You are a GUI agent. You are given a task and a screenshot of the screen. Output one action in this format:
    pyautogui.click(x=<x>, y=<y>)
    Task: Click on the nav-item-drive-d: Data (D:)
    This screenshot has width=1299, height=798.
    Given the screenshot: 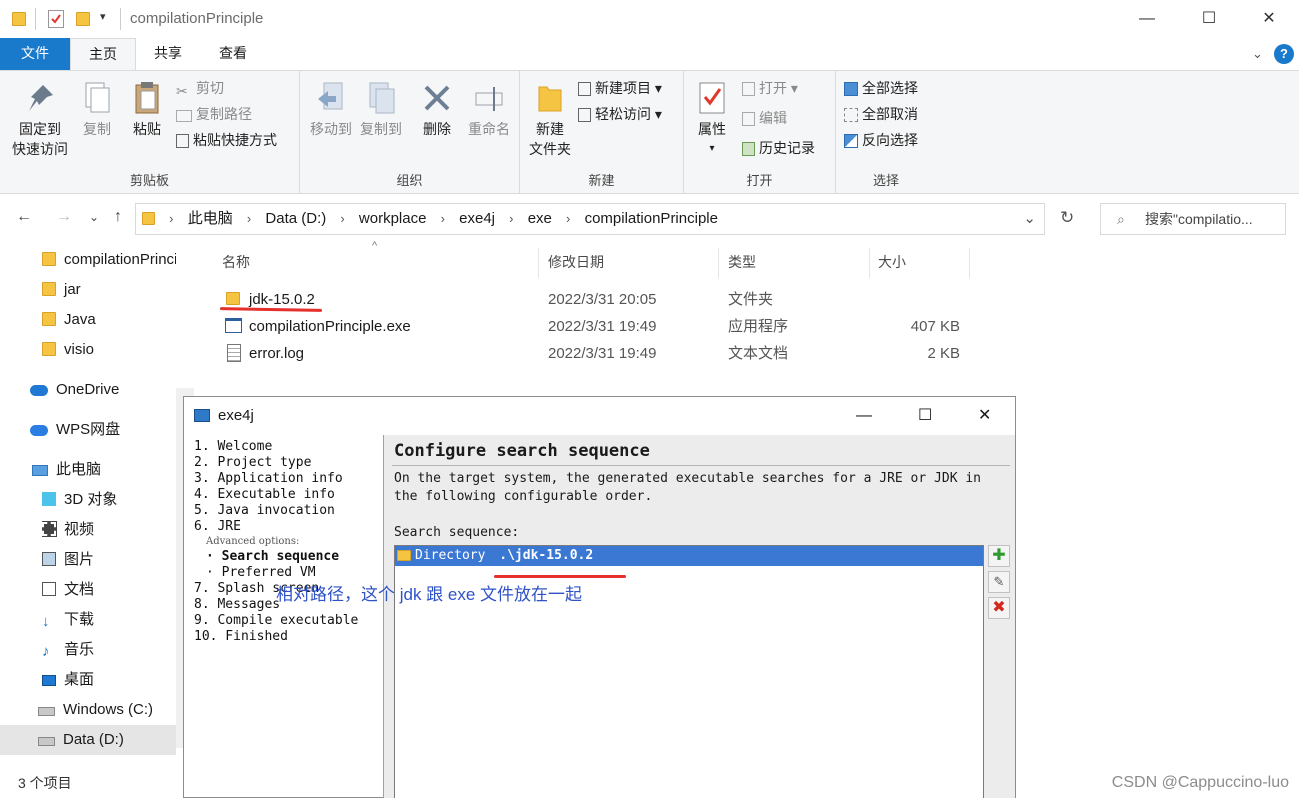 What is the action you would take?
    pyautogui.click(x=88, y=740)
    